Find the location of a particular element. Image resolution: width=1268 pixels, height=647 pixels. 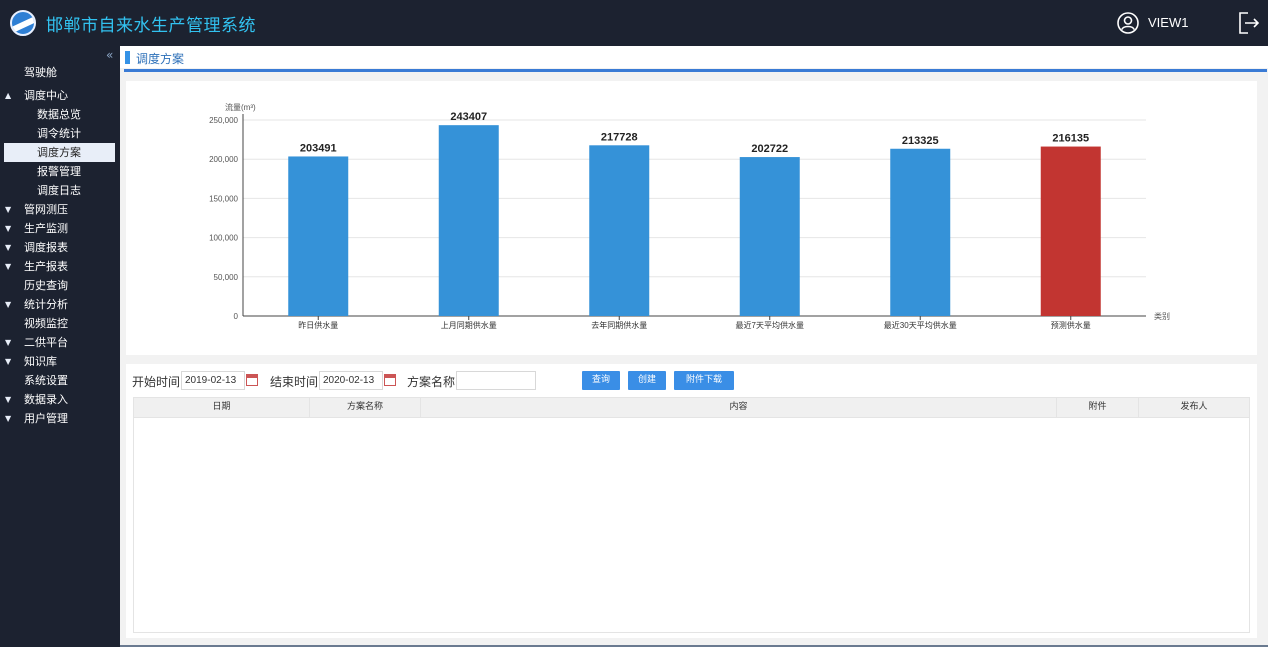

sidebar-item: 调令统计 is located at coordinates (59, 133).